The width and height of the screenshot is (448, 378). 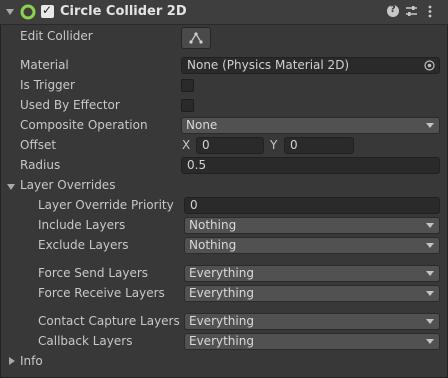 I want to click on composite-operation-dropdown: None, so click(x=310, y=125).